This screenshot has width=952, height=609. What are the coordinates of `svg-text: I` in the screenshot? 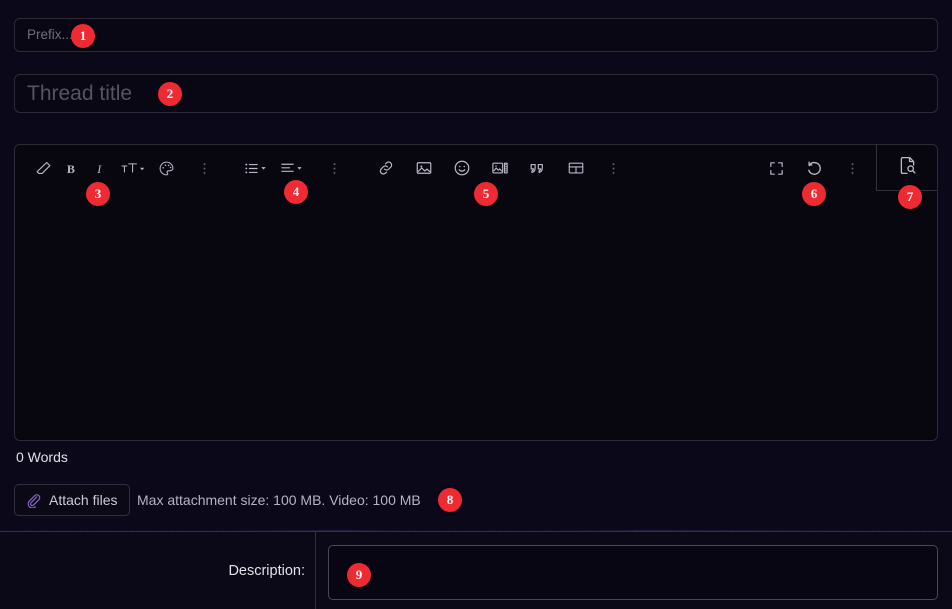 It's located at (99, 168).